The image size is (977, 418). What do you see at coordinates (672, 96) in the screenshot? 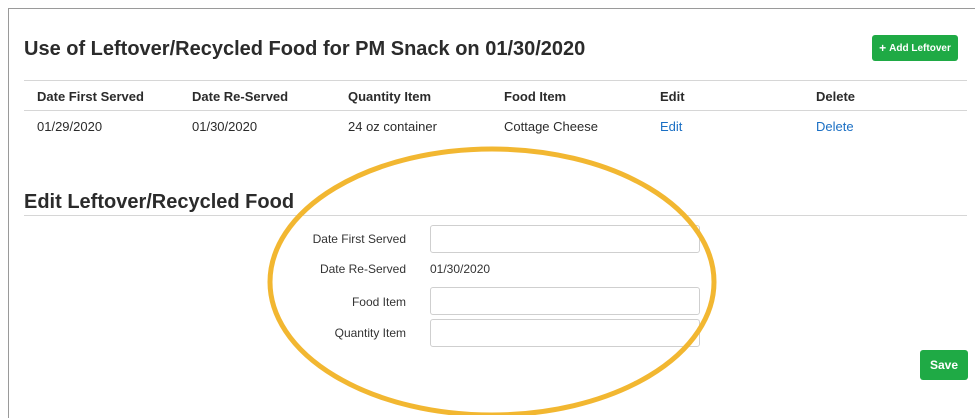
I see `col-header-edit: Edit` at bounding box center [672, 96].